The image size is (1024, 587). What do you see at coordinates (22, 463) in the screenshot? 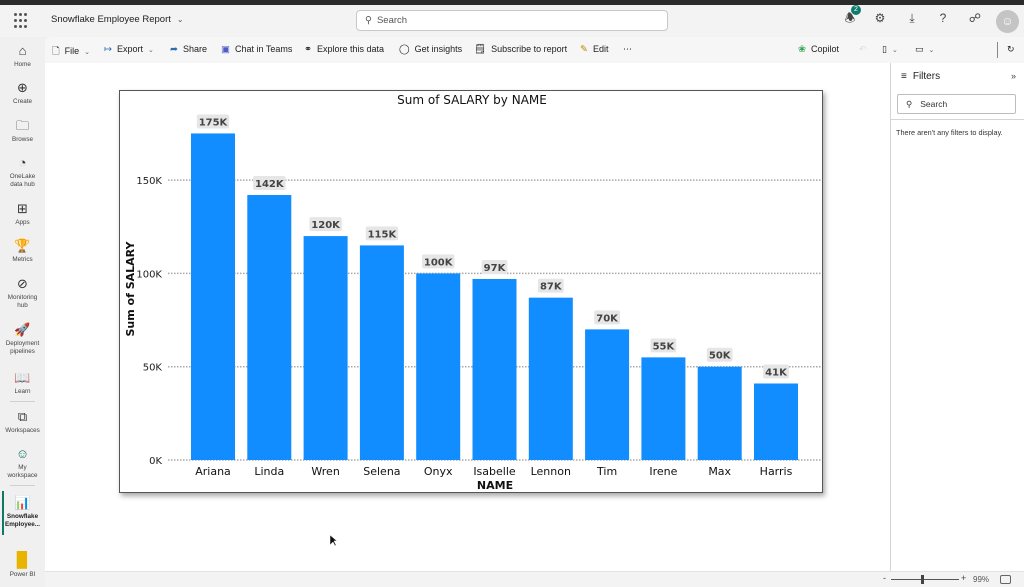
I see `nav-my-workspace: ☺ My workspace` at bounding box center [22, 463].